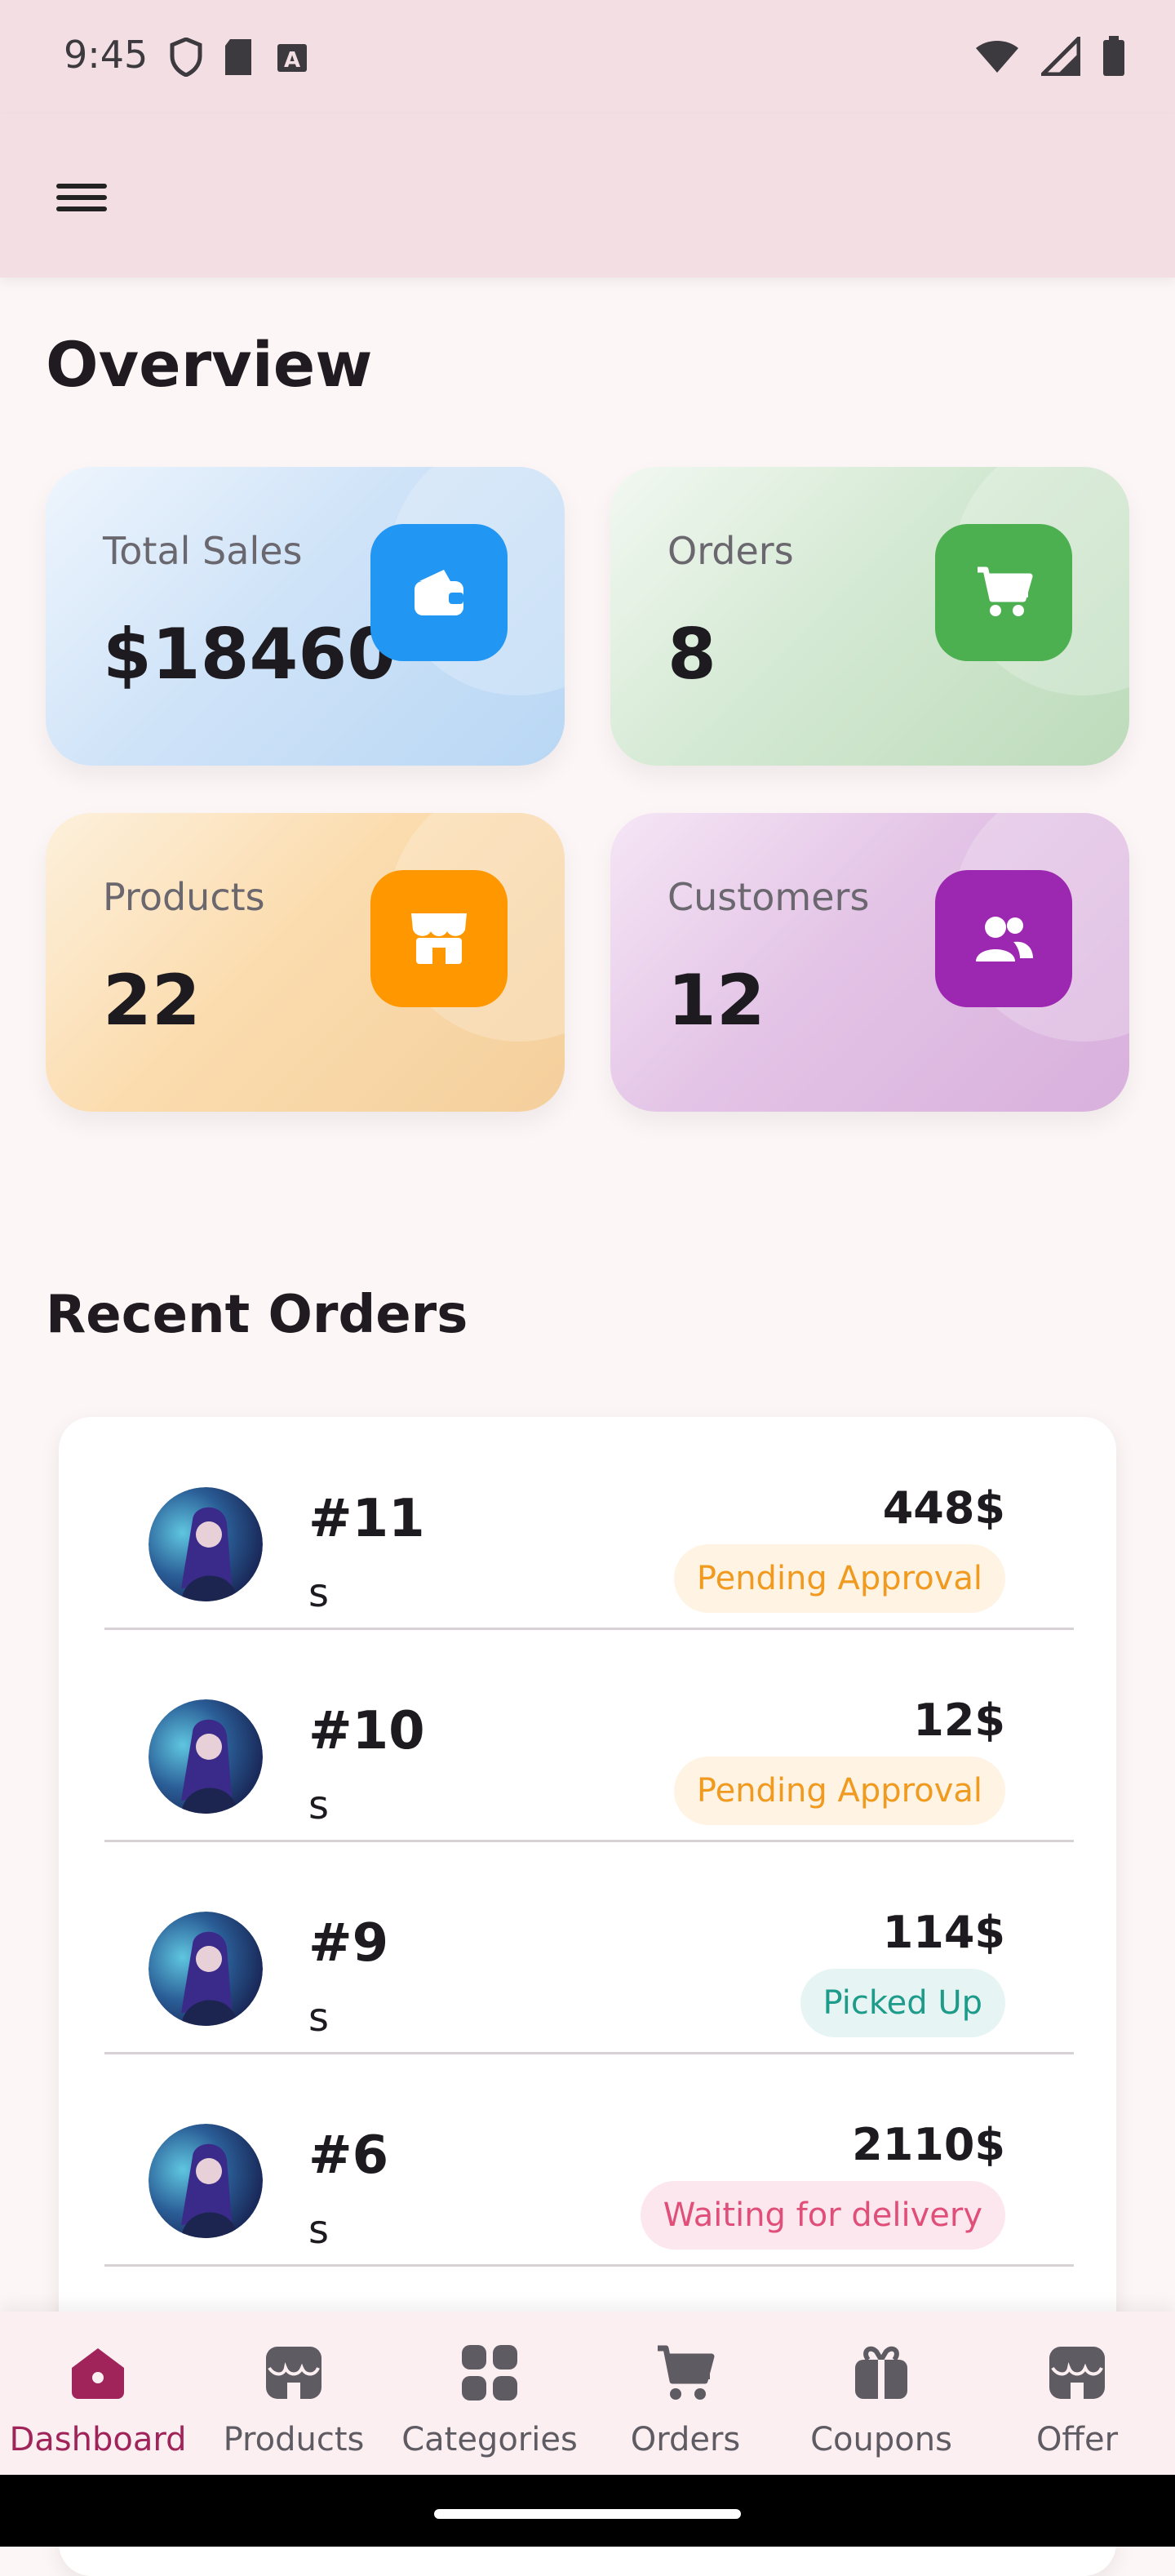 Image resolution: width=1175 pixels, height=2576 pixels. Describe the element at coordinates (238, 57) in the screenshot. I see `sd-card-icon` at that location.